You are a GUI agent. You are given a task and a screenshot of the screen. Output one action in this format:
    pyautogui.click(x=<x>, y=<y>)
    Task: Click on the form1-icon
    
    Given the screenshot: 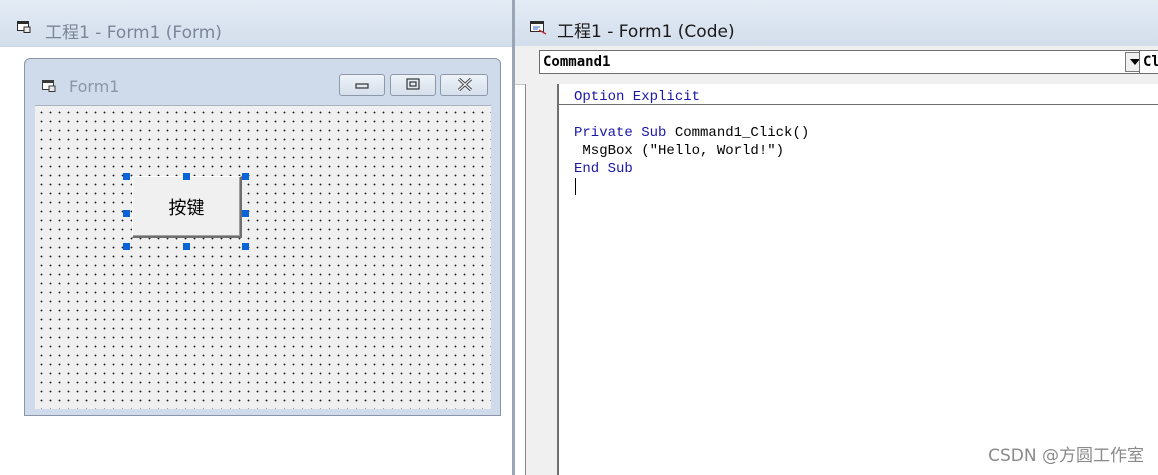 What is the action you would take?
    pyautogui.click(x=49, y=86)
    